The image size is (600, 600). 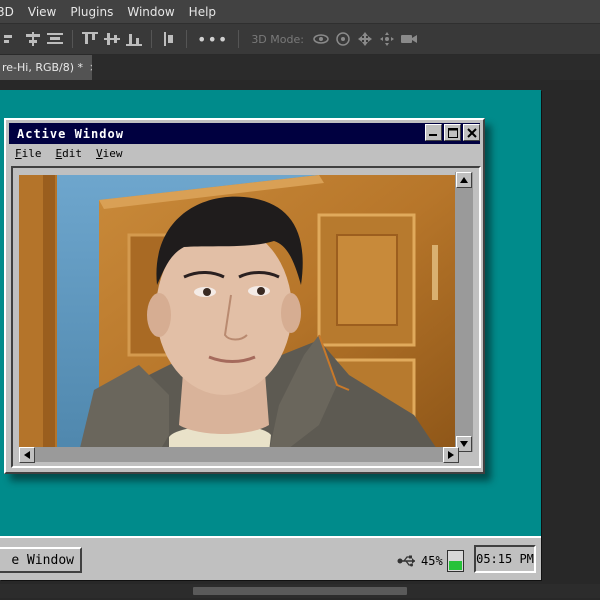 What do you see at coordinates (55, 39) in the screenshot?
I see `align-right-icon` at bounding box center [55, 39].